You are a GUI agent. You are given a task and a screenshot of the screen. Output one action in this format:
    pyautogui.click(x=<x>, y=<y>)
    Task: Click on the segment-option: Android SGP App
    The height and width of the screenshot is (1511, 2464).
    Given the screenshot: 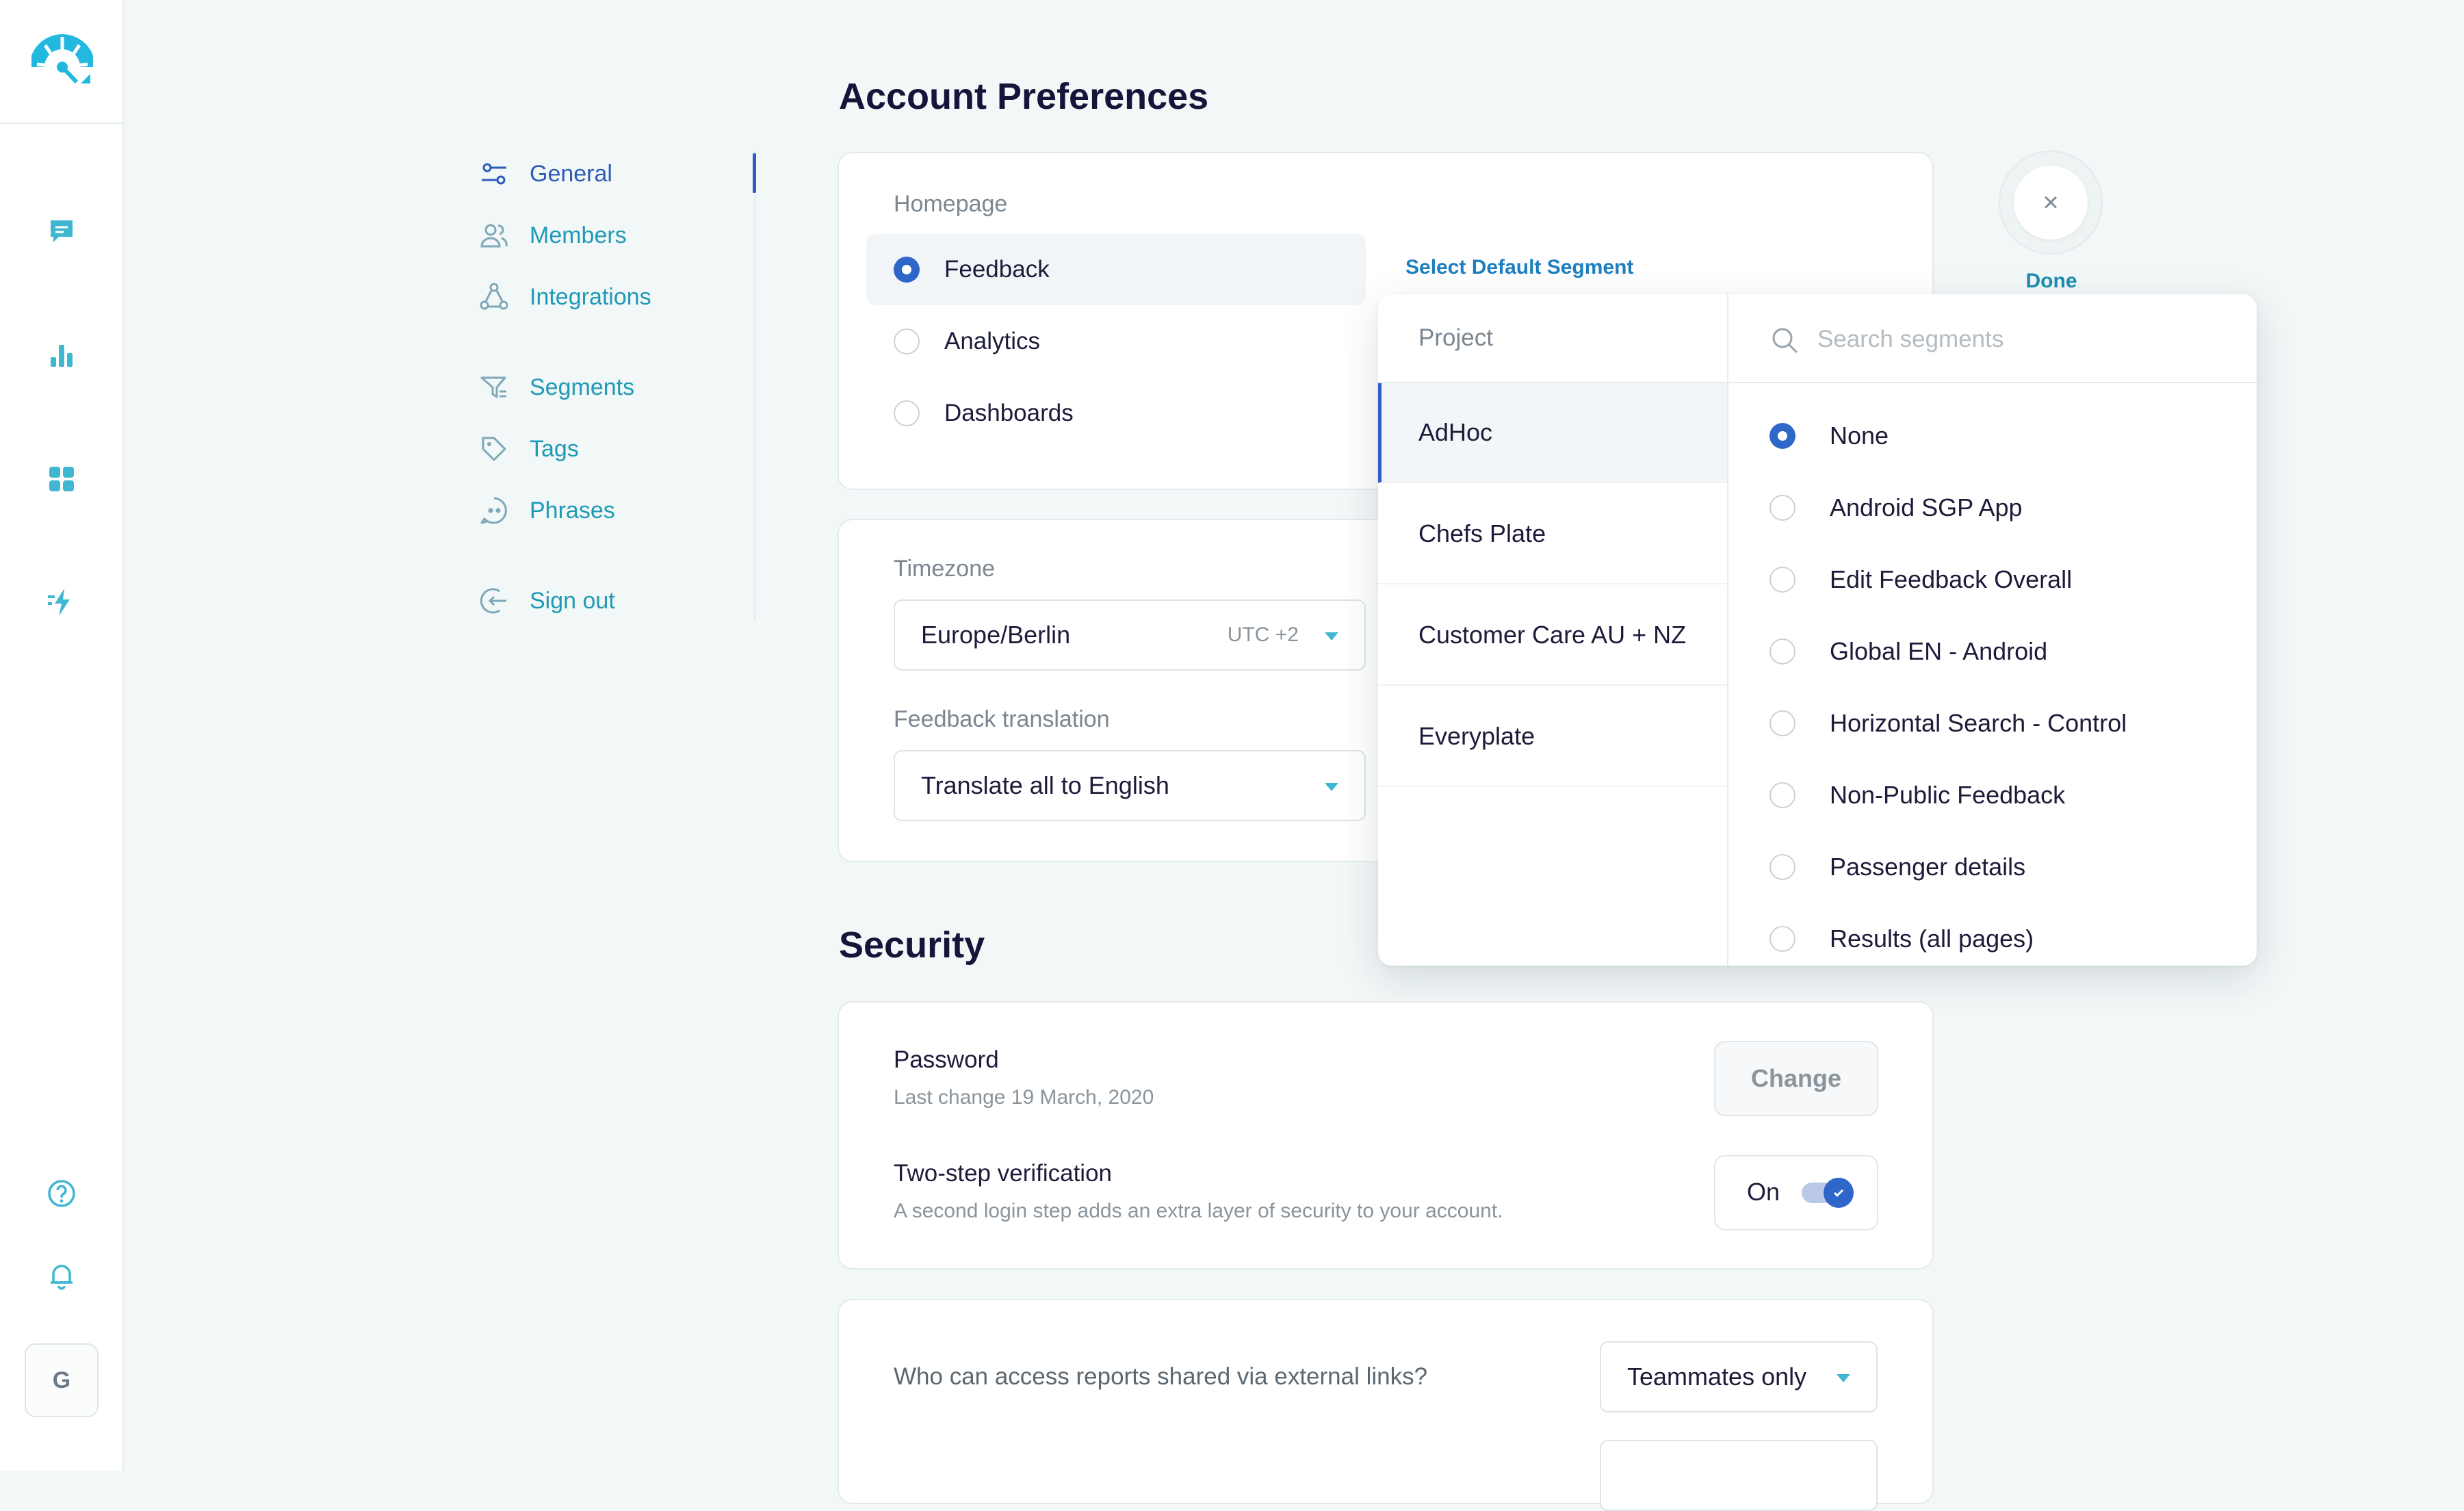 What is the action you would take?
    pyautogui.click(x=1896, y=507)
    